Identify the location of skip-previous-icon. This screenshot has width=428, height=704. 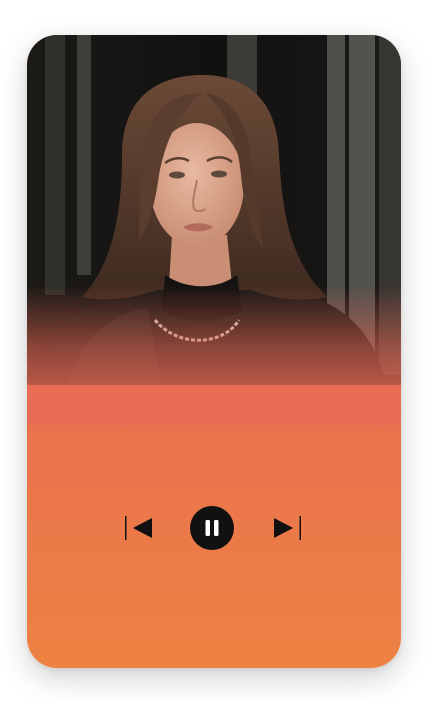
(138, 528).